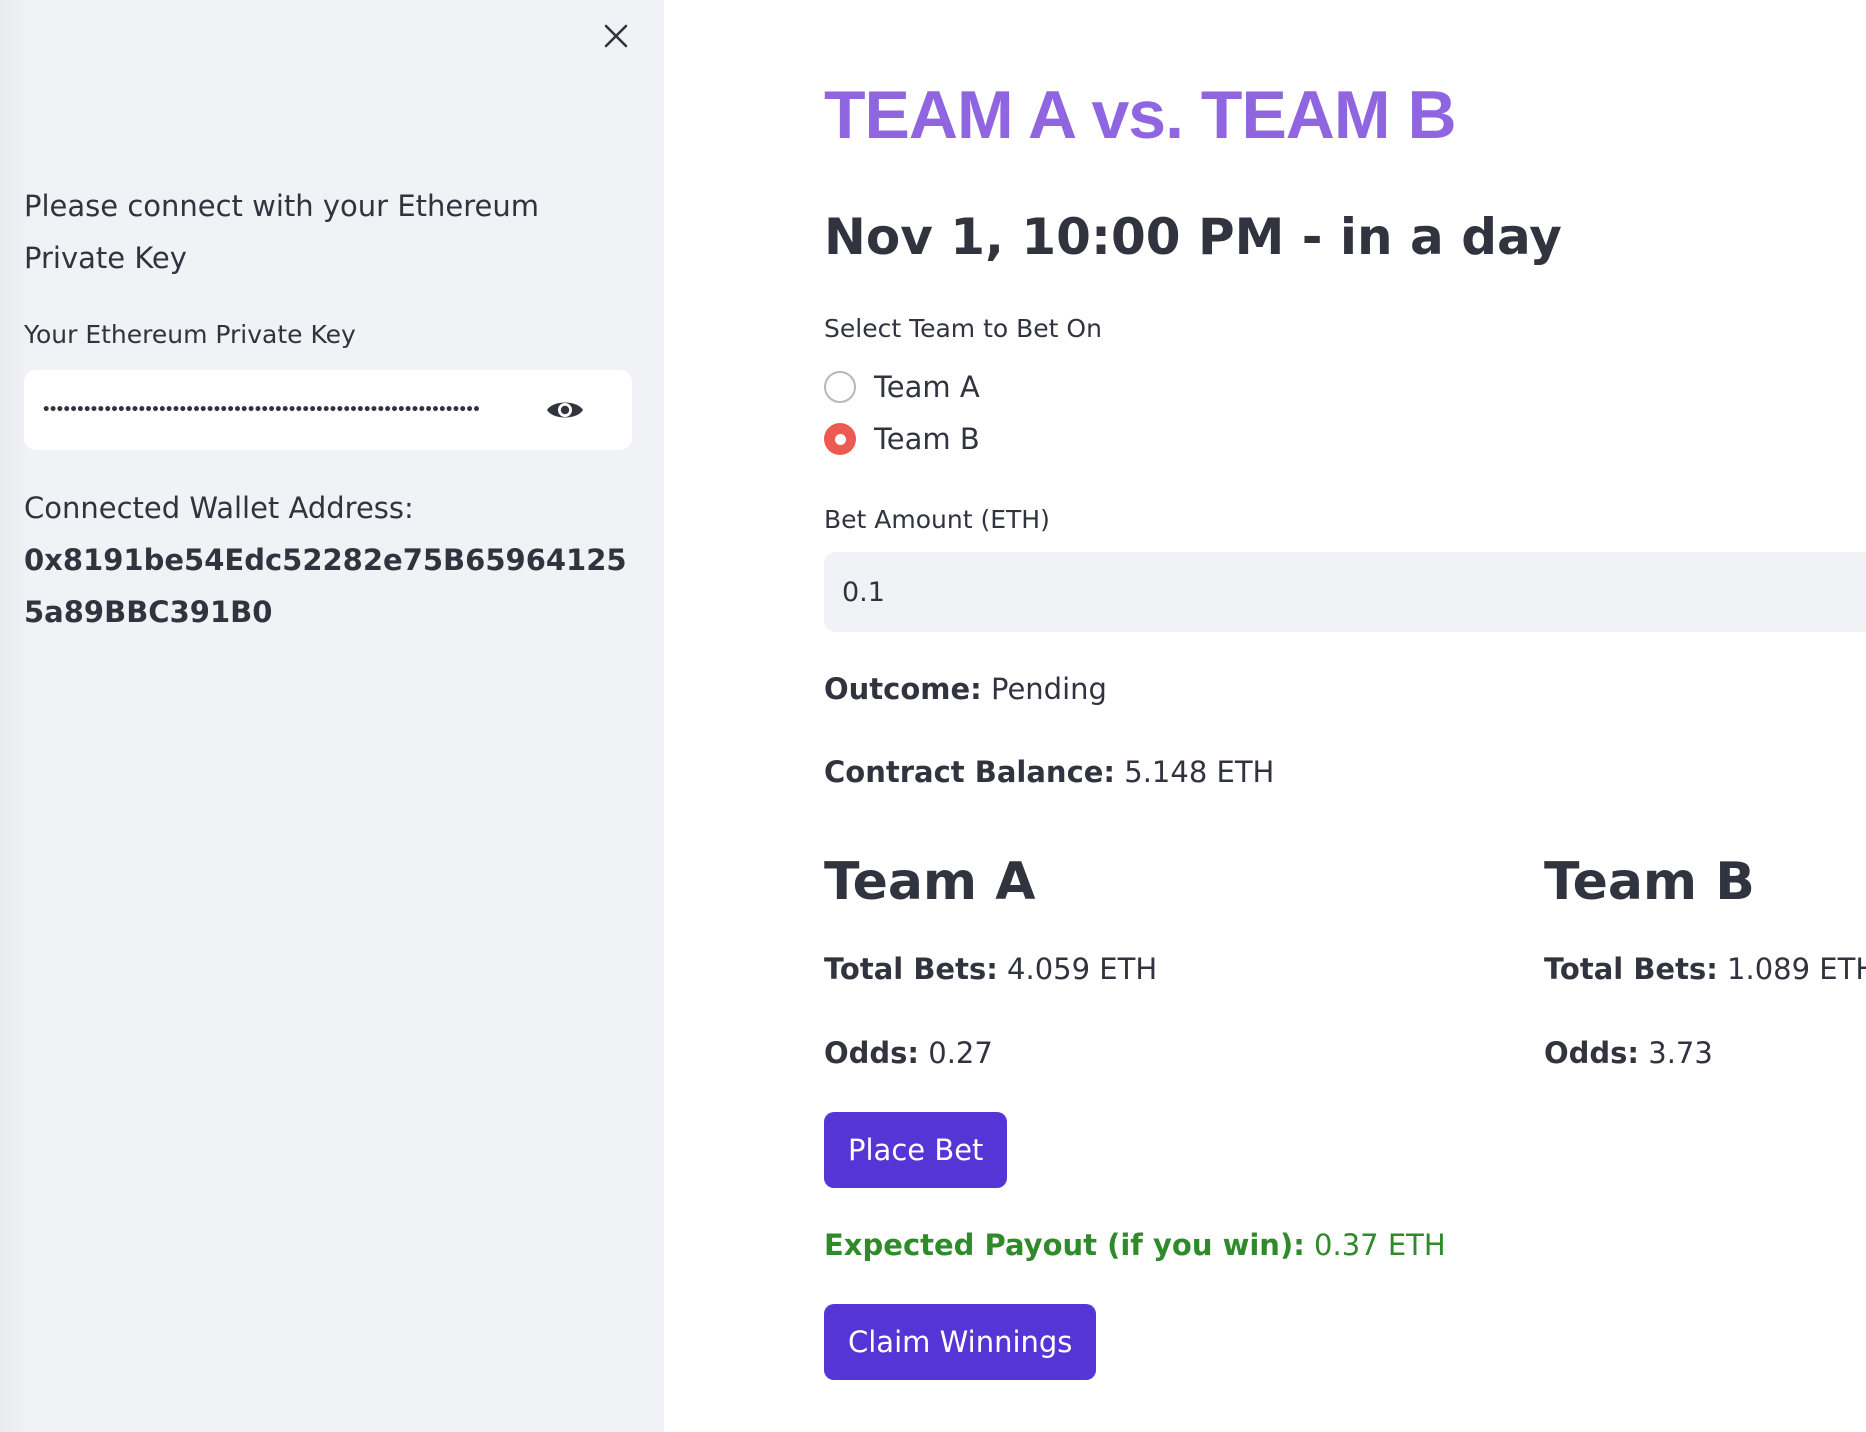  What do you see at coordinates (930, 882) in the screenshot?
I see `team-a-heading: Team A` at bounding box center [930, 882].